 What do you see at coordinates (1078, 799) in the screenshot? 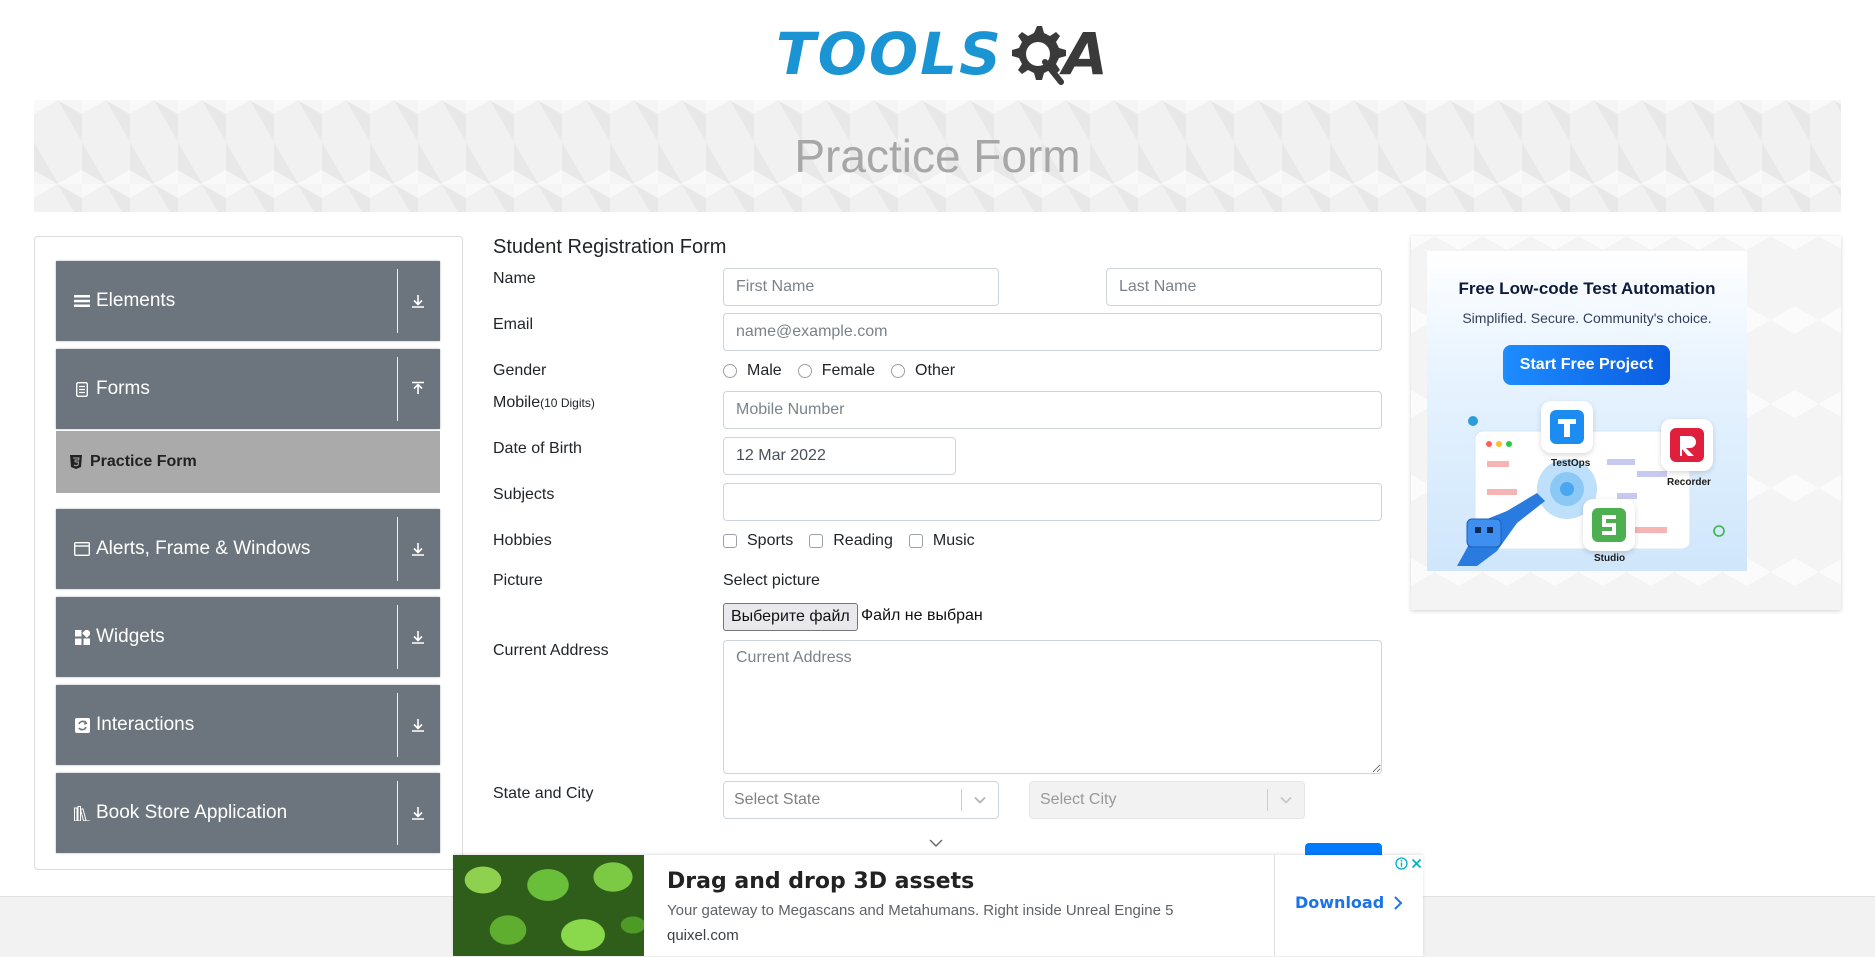
I see `city-select-placeholder: Select City` at bounding box center [1078, 799].